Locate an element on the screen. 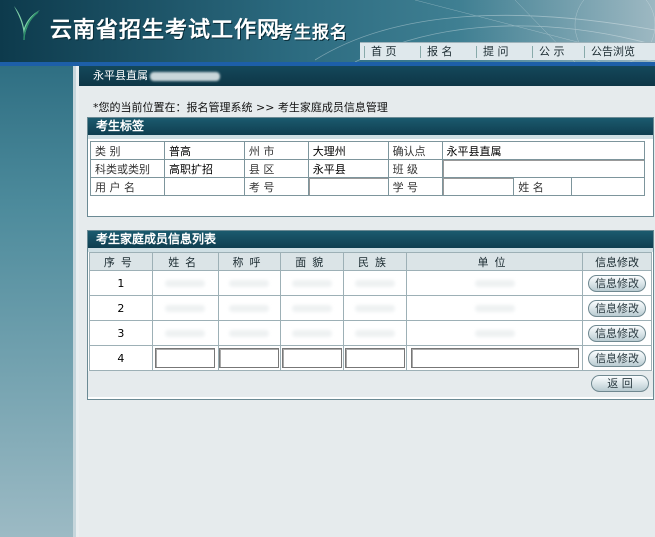 The height and width of the screenshot is (537, 655). back-row: 返 回 is located at coordinates (370, 384).